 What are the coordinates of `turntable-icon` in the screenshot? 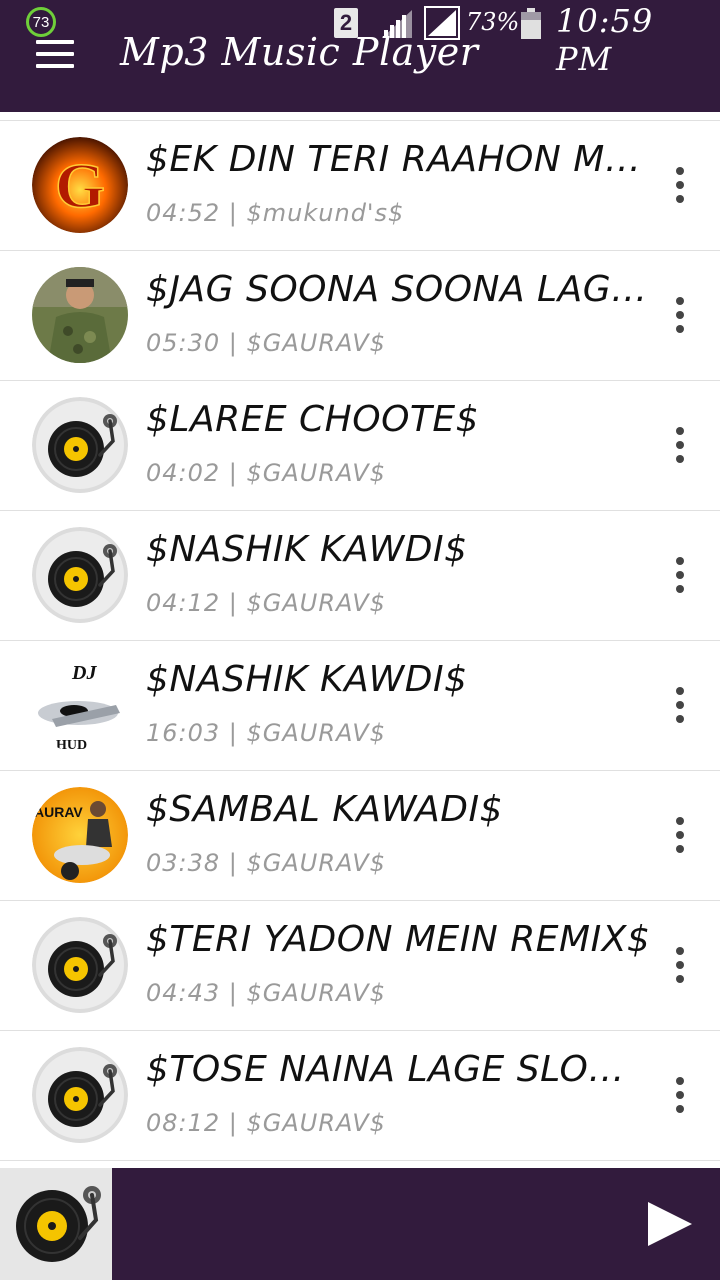 It's located at (58, 1224).